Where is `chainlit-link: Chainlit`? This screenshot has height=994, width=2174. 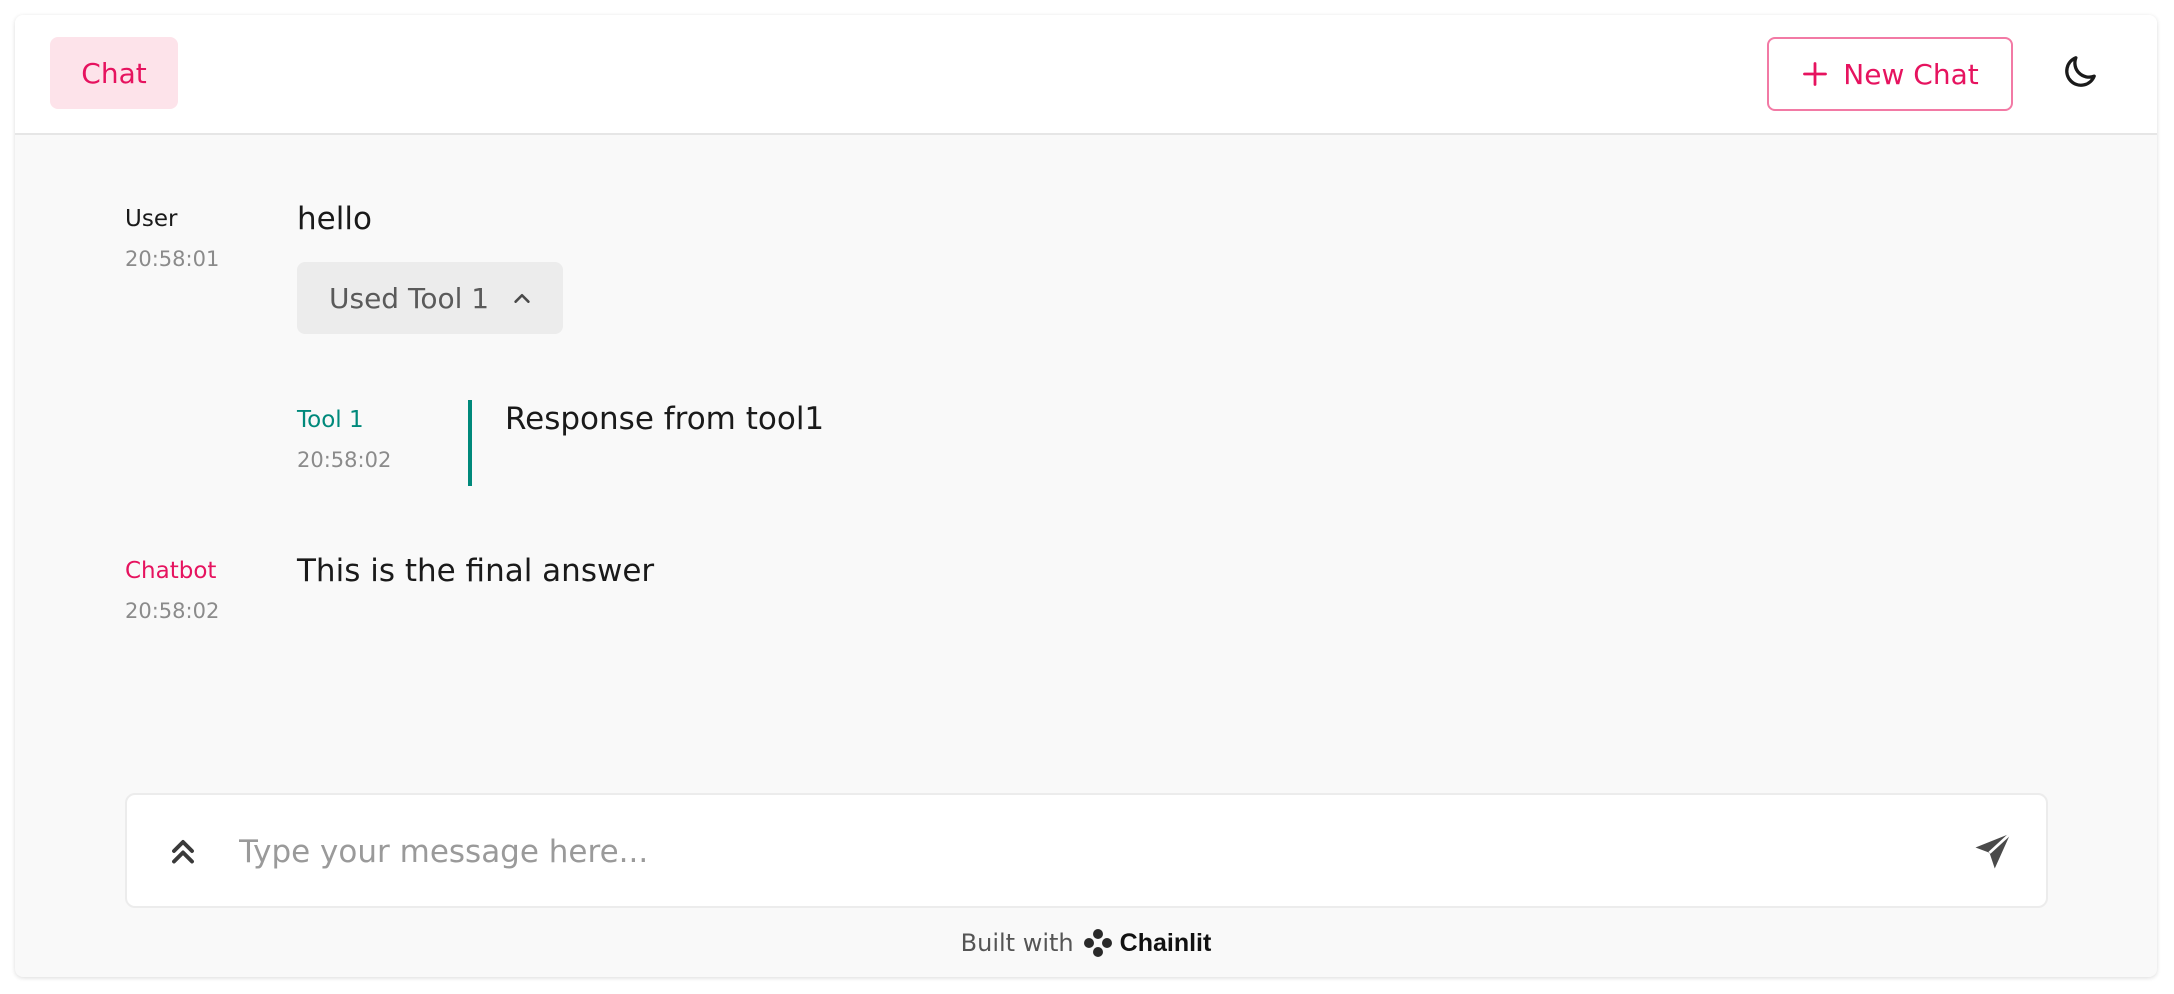 chainlit-link: Chainlit is located at coordinates (1147, 943).